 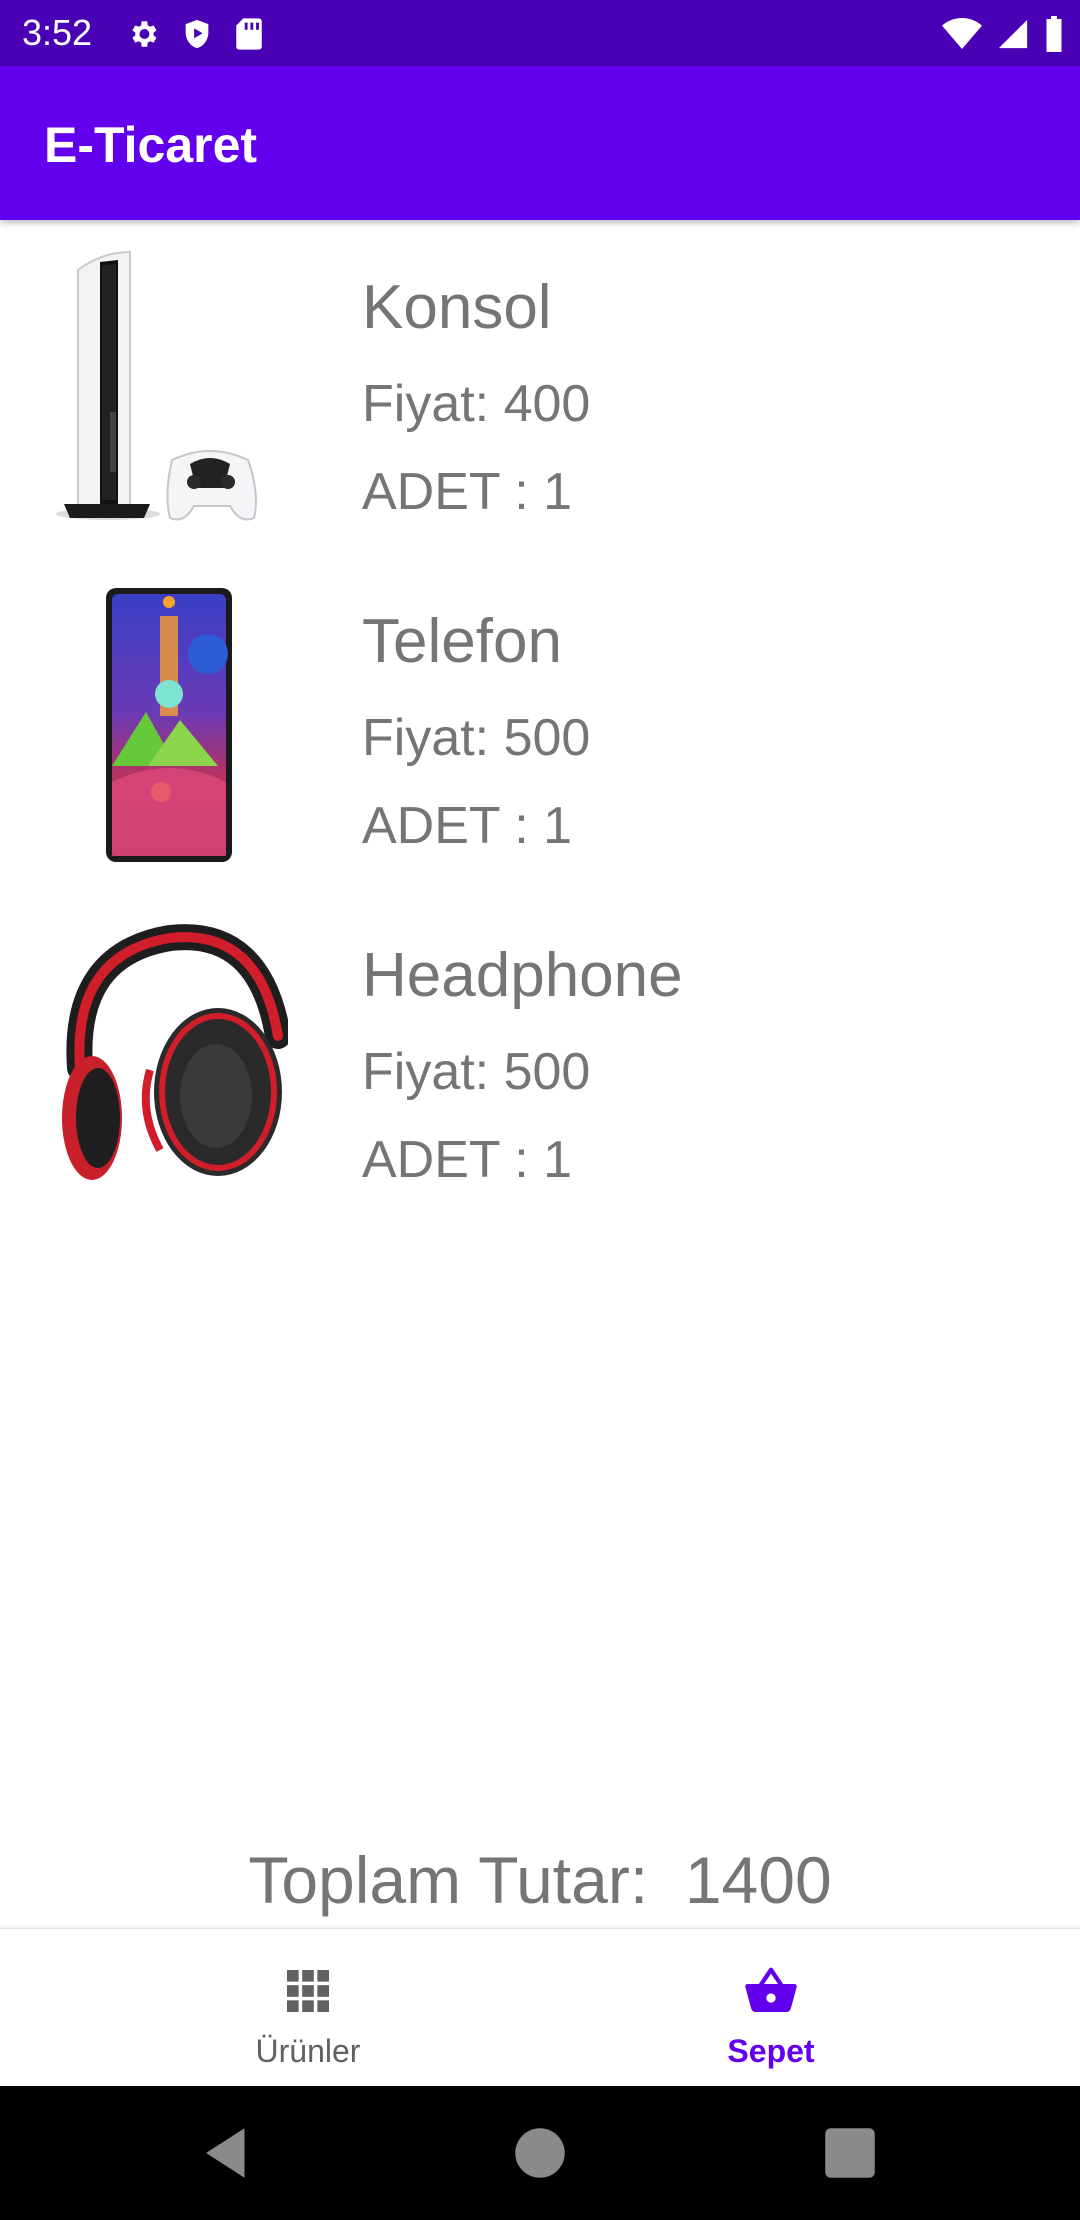 I want to click on smartphone-image, so click(x=169, y=725).